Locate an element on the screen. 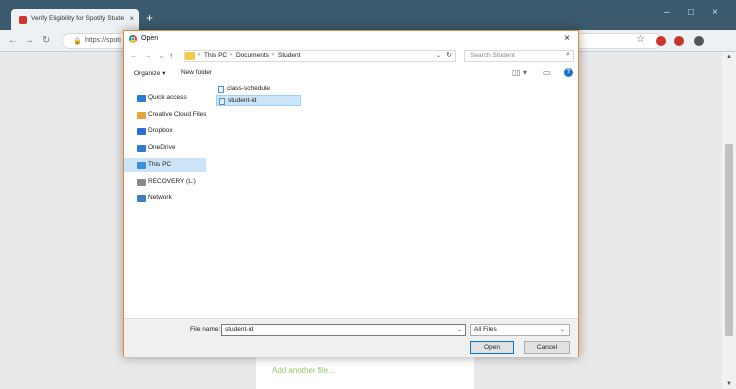  dialog-command-bar: Organize ▾ New folder ▯▯ ▾ ▭ ? is located at coordinates (351, 73).